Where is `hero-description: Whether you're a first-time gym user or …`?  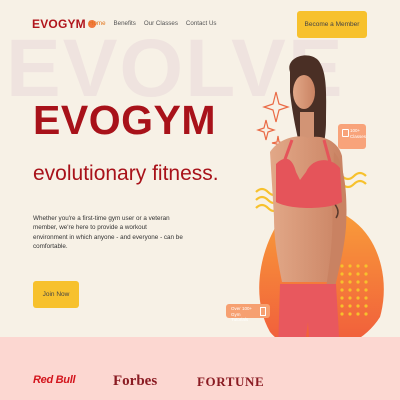 hero-description: Whether you're a first-time gym user or … is located at coordinates (108, 233).